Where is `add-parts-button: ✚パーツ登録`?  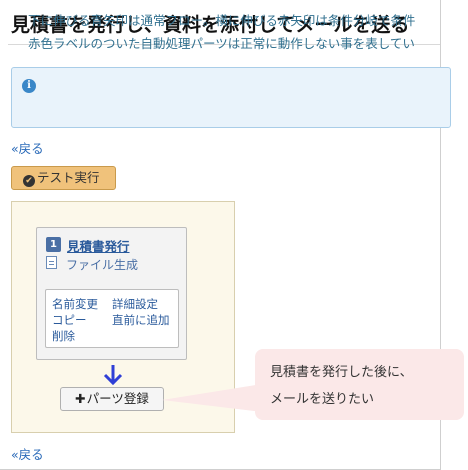 add-parts-button: ✚パーツ登録 is located at coordinates (112, 399).